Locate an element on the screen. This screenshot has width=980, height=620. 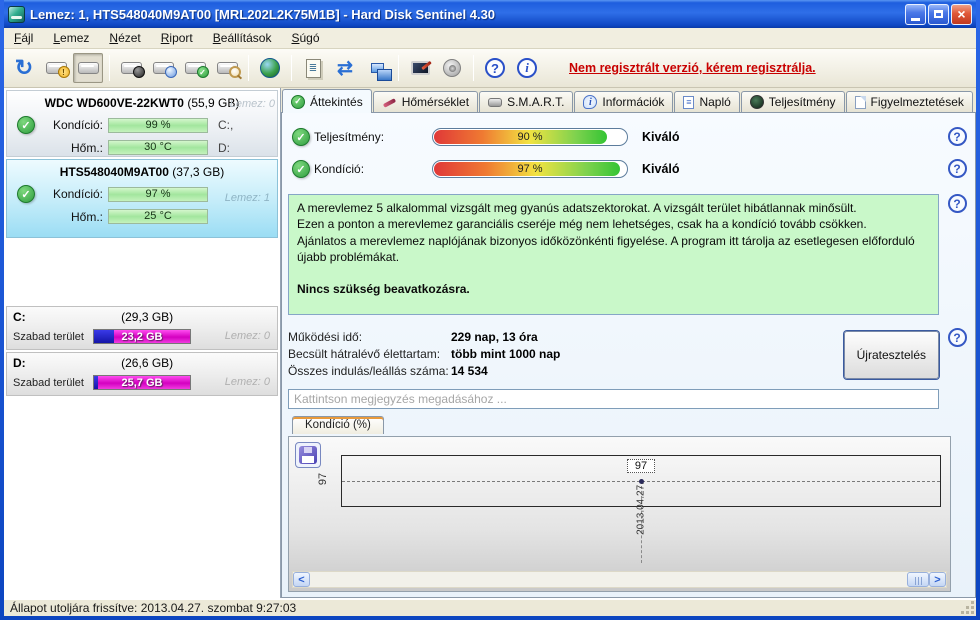
report-button is located at coordinates (313, 68).